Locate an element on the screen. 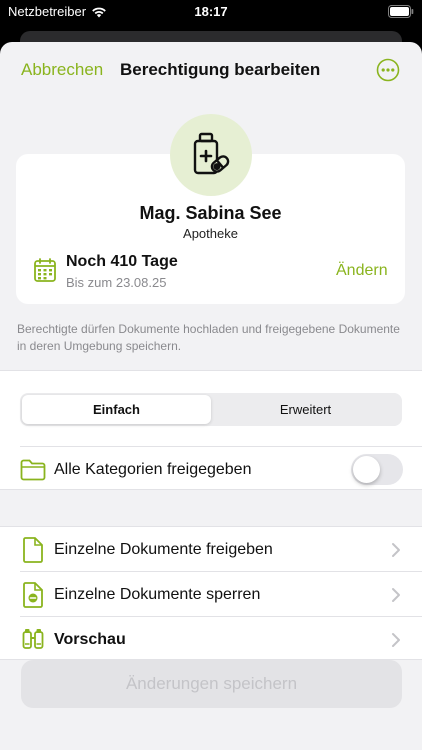  list-item-preview: Vorschau is located at coordinates (211, 639).